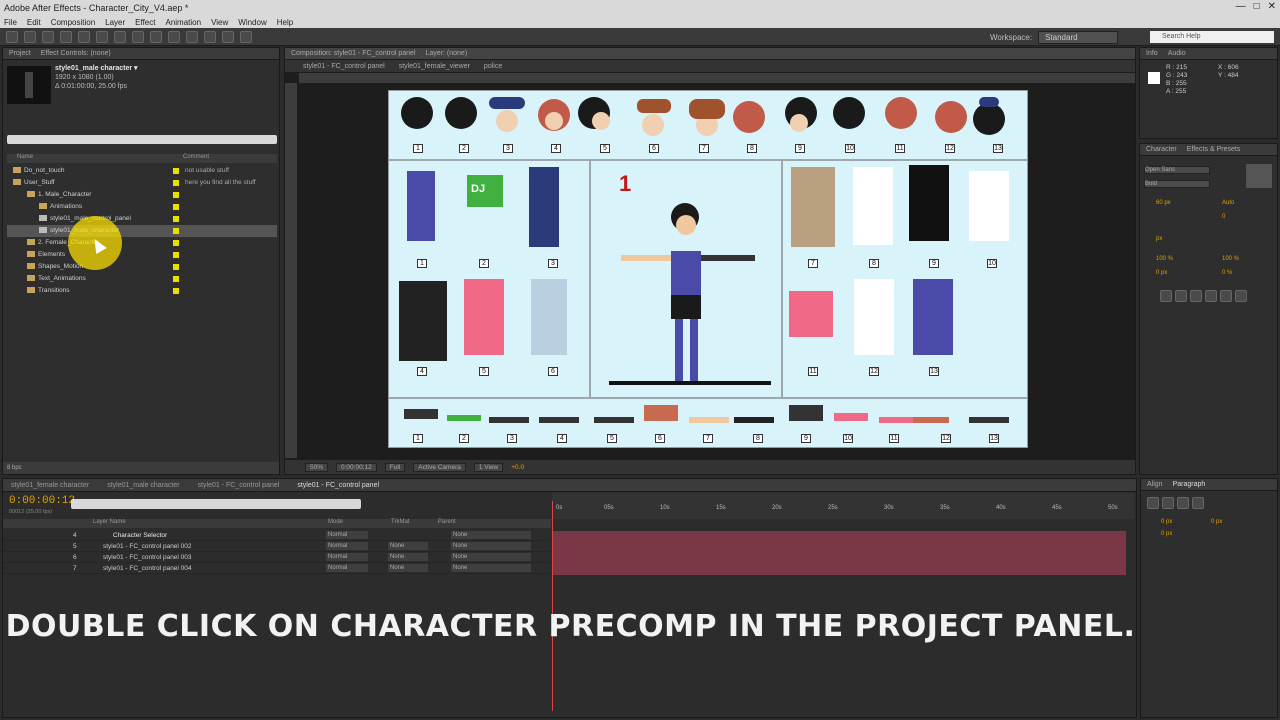 The width and height of the screenshot is (1280, 720). Describe the element at coordinates (874, 371) in the screenshot. I see `top-number: 12` at that location.